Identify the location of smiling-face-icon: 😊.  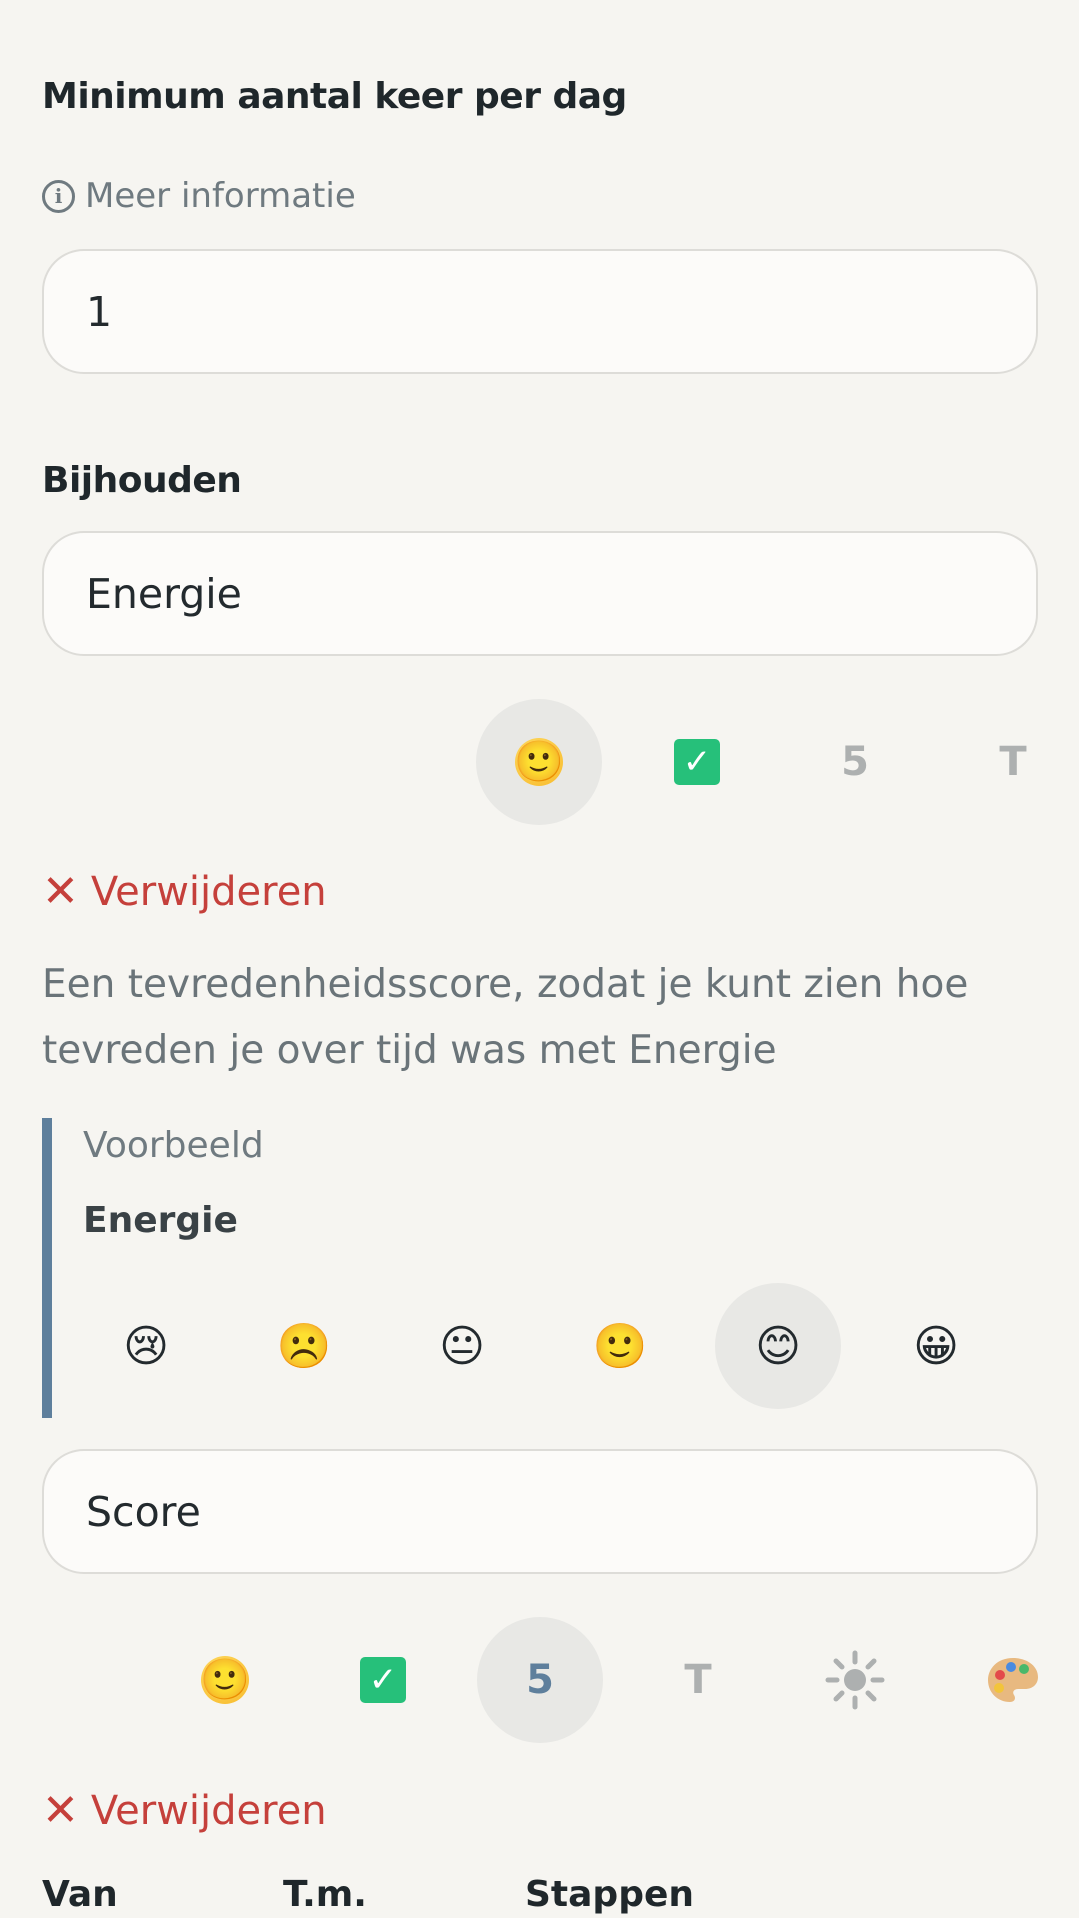
(778, 1346).